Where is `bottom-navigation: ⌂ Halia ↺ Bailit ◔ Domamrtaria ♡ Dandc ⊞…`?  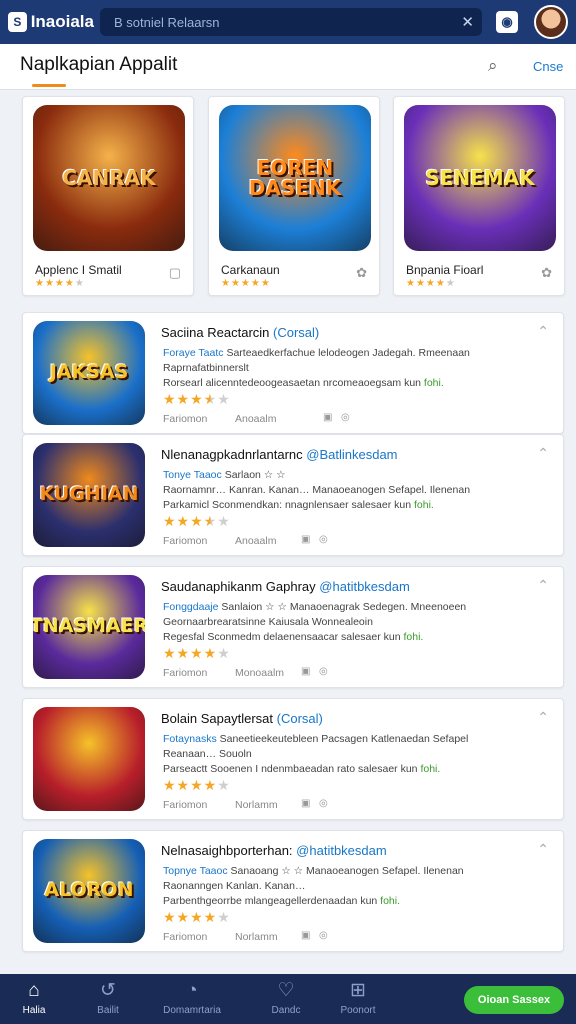
bottom-navigation: ⌂ Halia ↺ Bailit ◔ Domamrtaria ♡ Dandc ⊞… is located at coordinates (288, 999).